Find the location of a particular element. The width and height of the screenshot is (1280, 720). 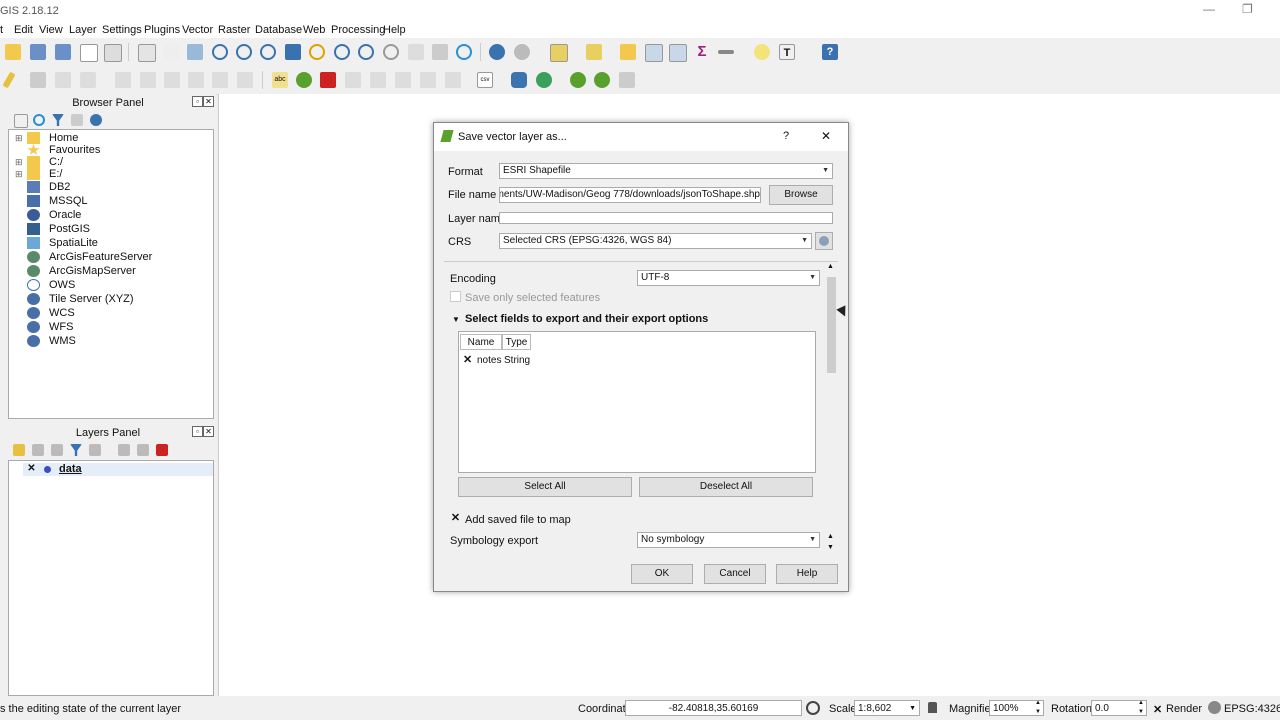

manage-map-themes-icon is located at coordinates (57, 450).